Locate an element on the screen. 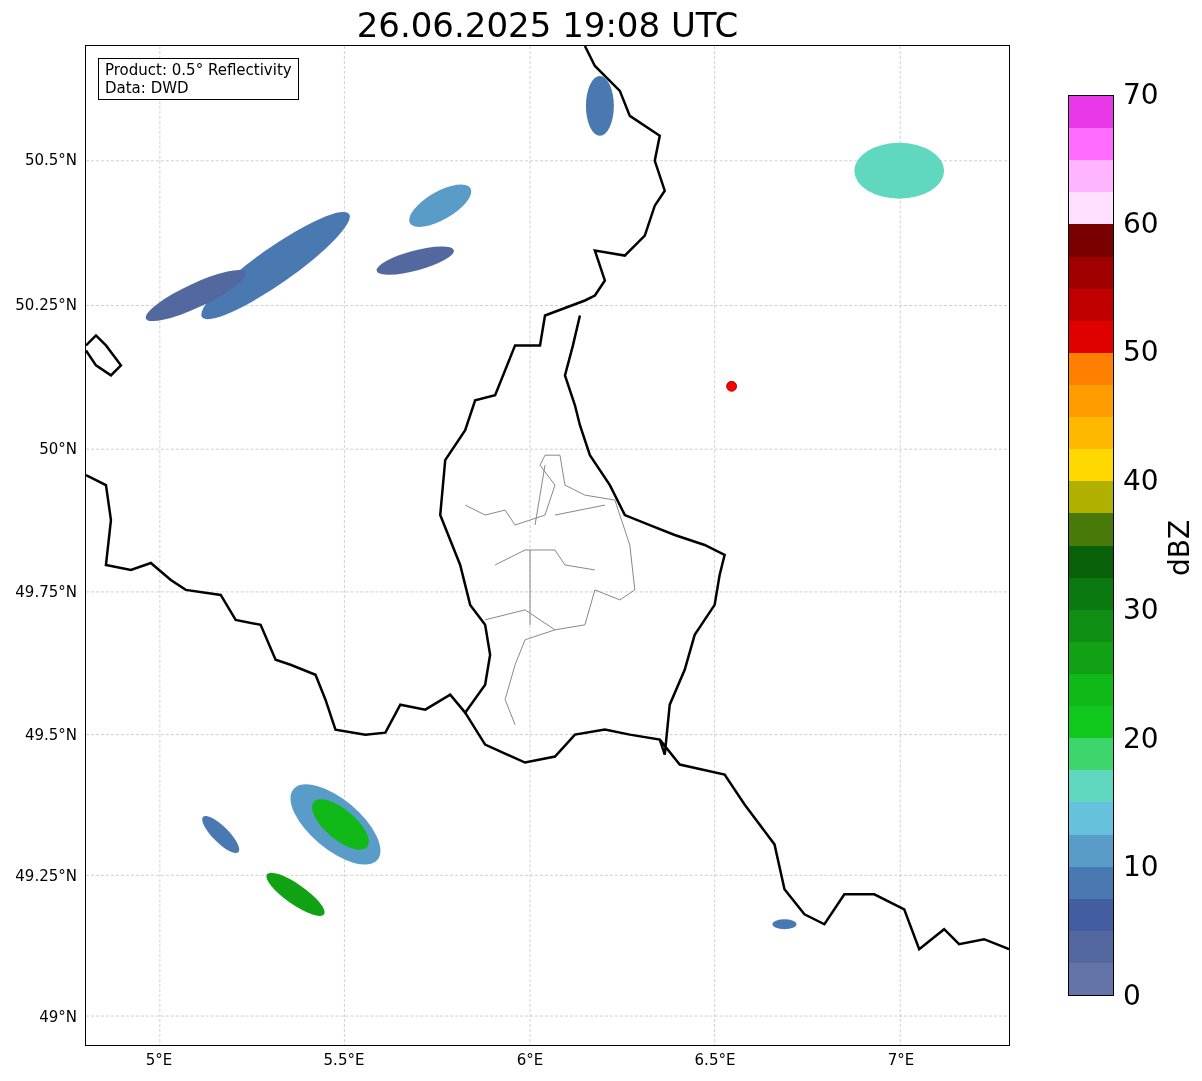 Image resolution: width=1202 pixels, height=1081 pixels. colorbar-tick-label: 10 is located at coordinates (1141, 867).